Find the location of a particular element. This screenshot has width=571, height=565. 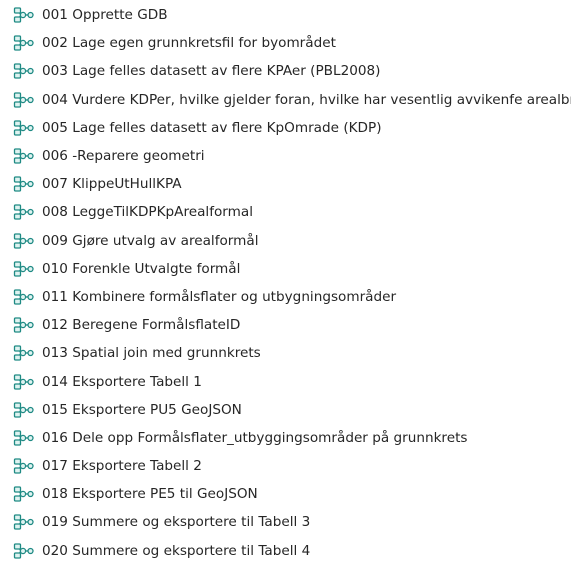

model-list-item: 012 Beregene FormålsflateID is located at coordinates (285, 325).